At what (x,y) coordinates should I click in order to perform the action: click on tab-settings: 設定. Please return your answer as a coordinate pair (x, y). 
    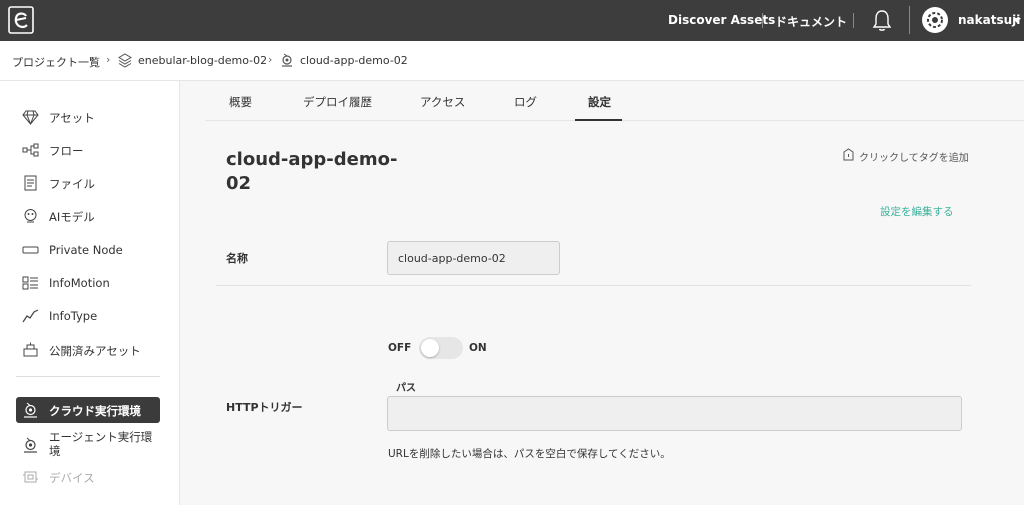
    Looking at the image, I should click on (599, 102).